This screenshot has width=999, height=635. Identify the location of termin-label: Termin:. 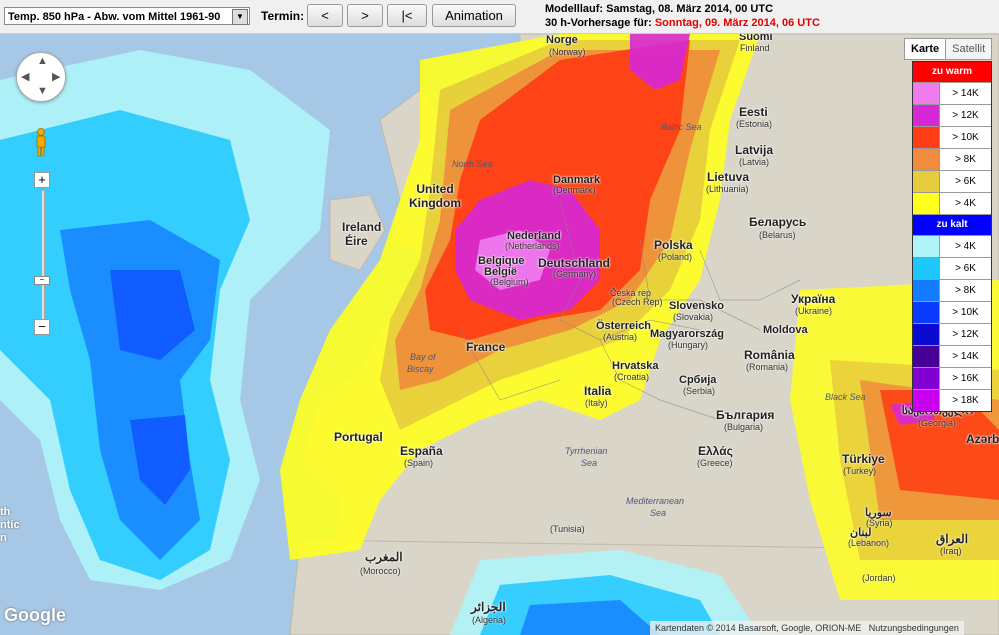
(283, 16).